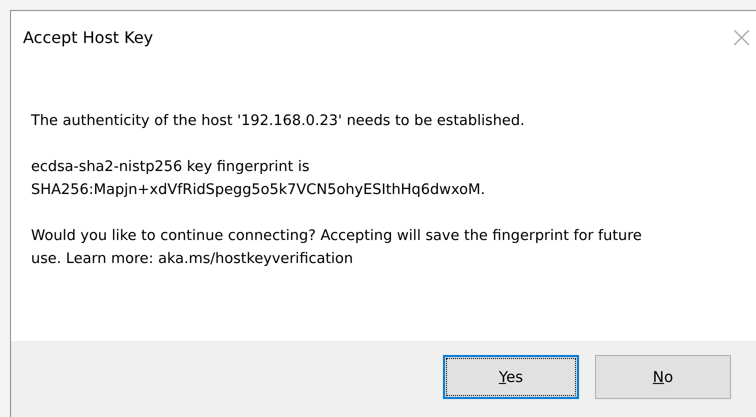 The image size is (756, 417). Describe the element at coordinates (88, 38) in the screenshot. I see `window-title: Accept Host Key` at that location.